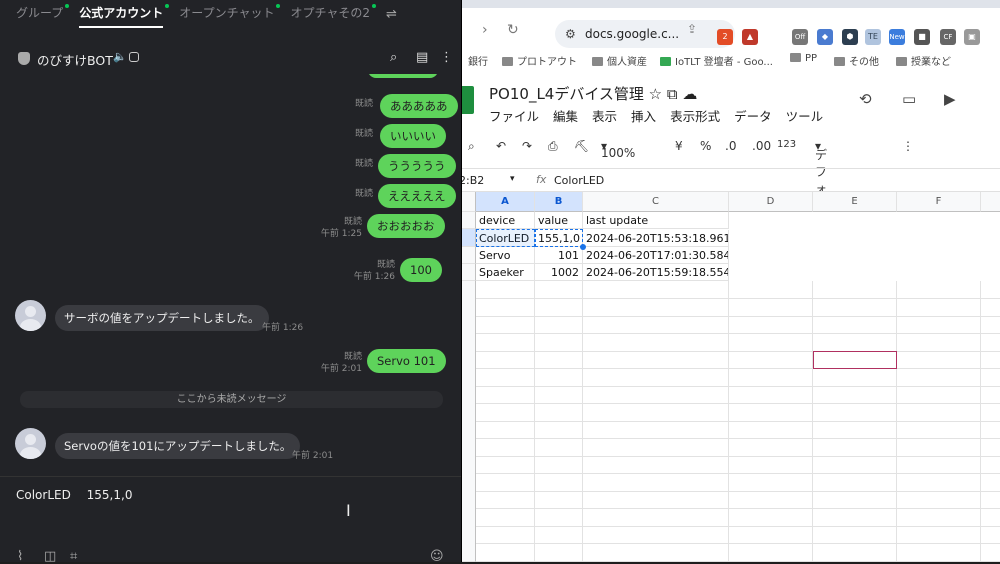 The height and width of the screenshot is (564, 1000). Describe the element at coordinates (730, 146) in the screenshot. I see `decrease-decimal-button: .0` at that location.